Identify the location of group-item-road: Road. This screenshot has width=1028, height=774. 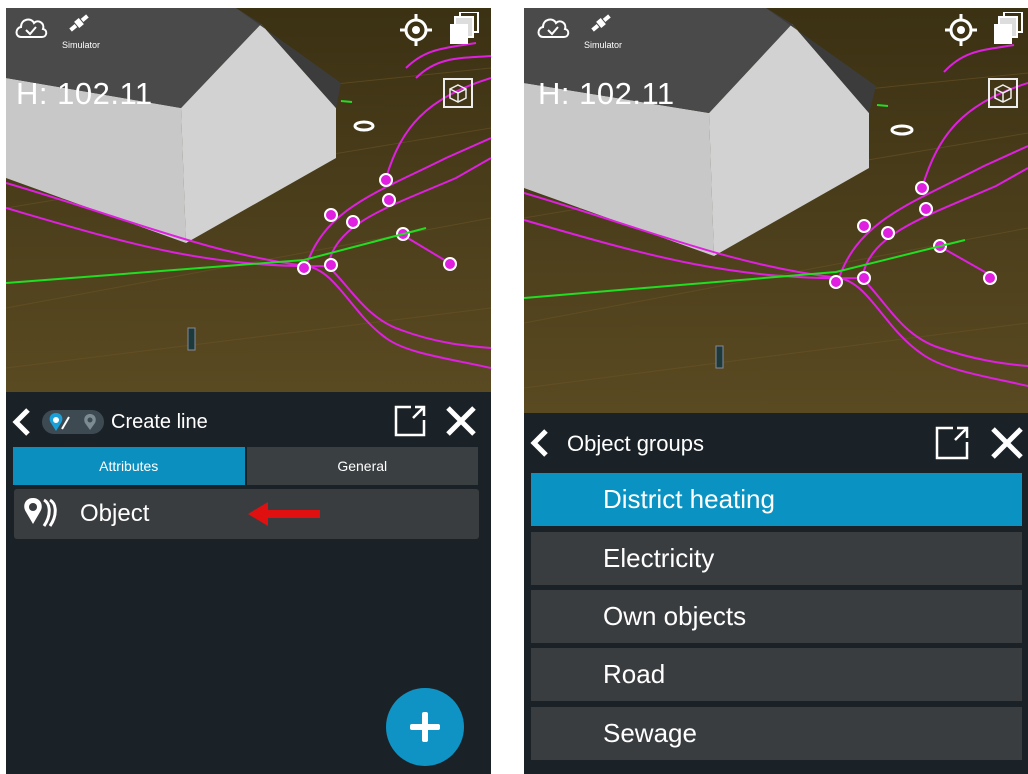
(776, 674).